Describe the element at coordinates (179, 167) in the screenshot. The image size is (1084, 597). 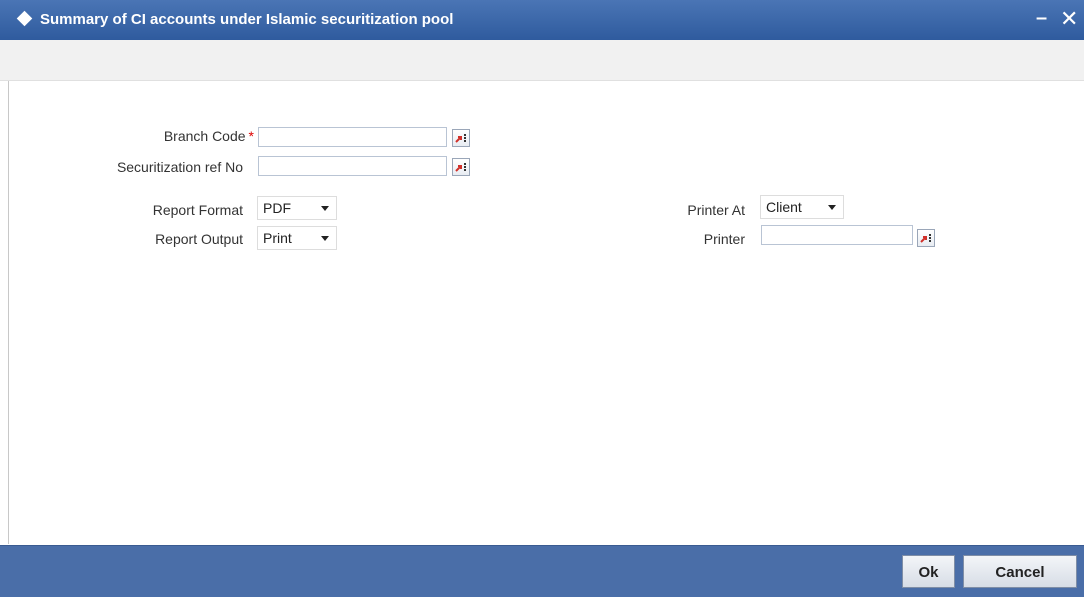
I see `securitization-ref-label: Securitization ref No` at that location.